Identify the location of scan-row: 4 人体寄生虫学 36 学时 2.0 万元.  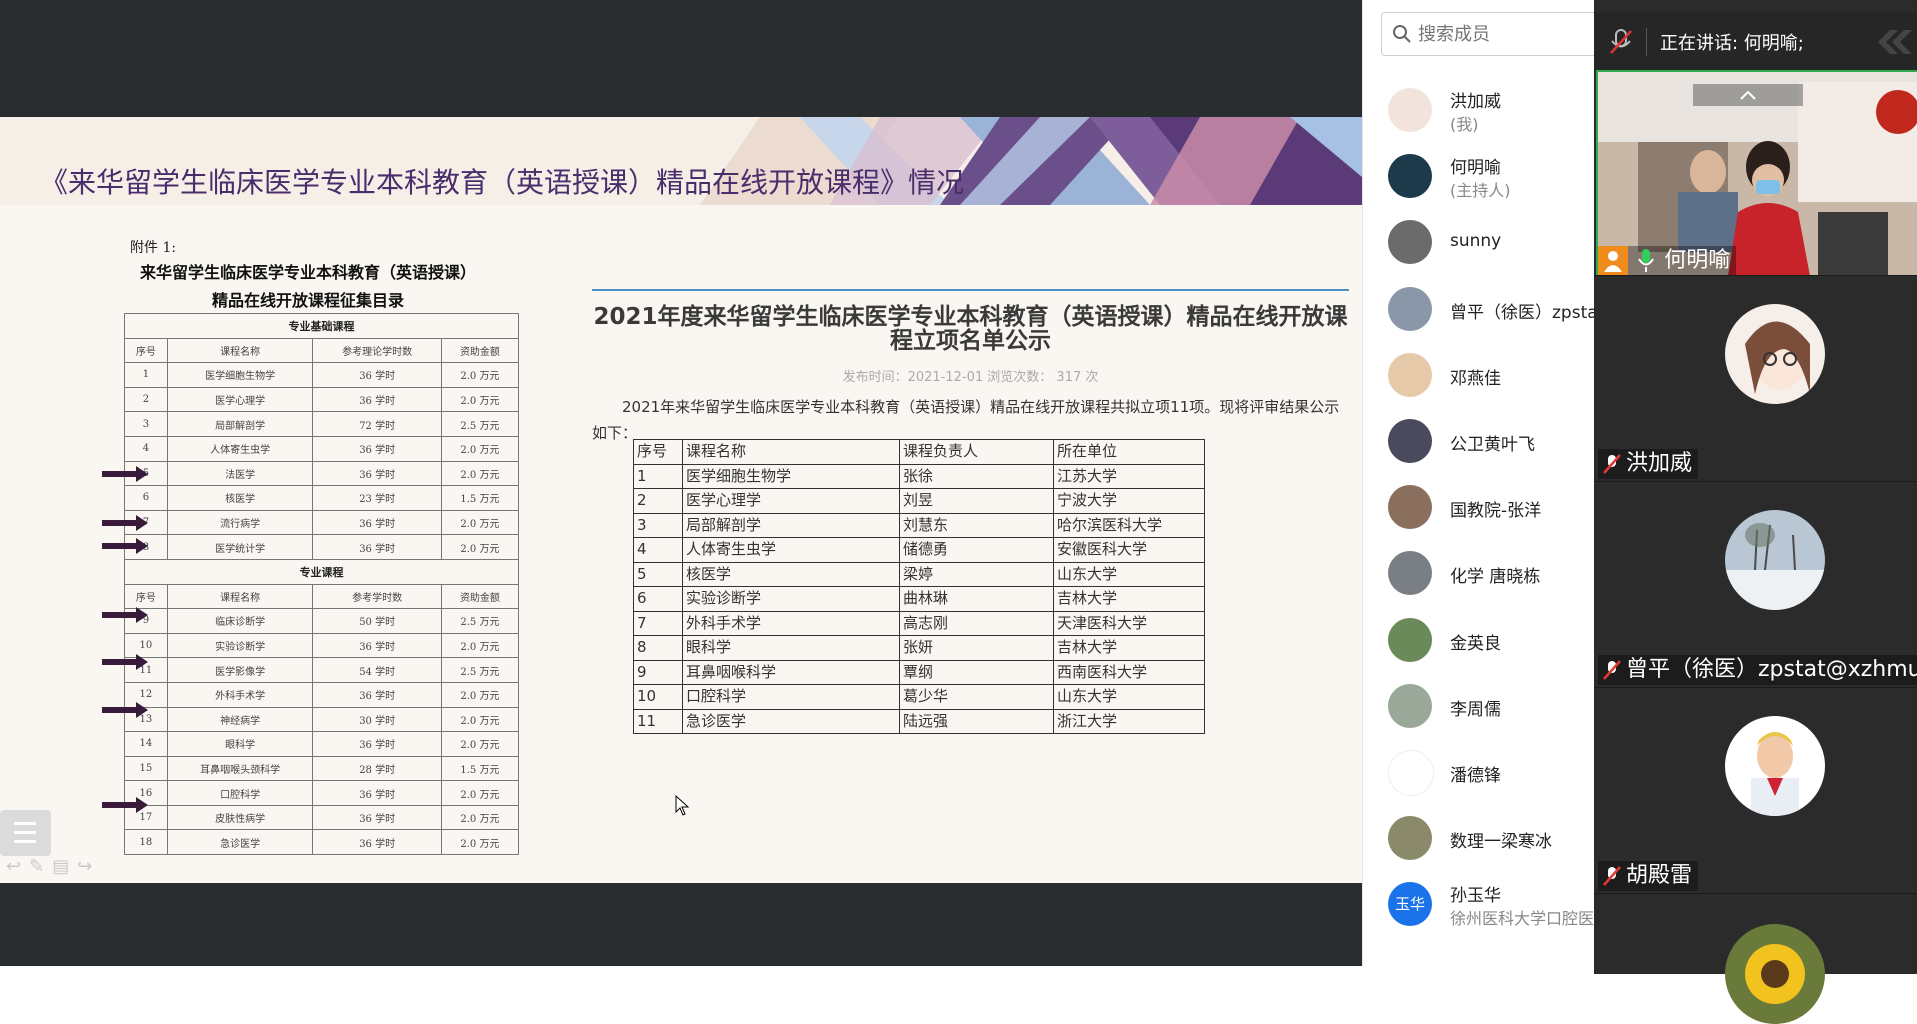
(322, 448).